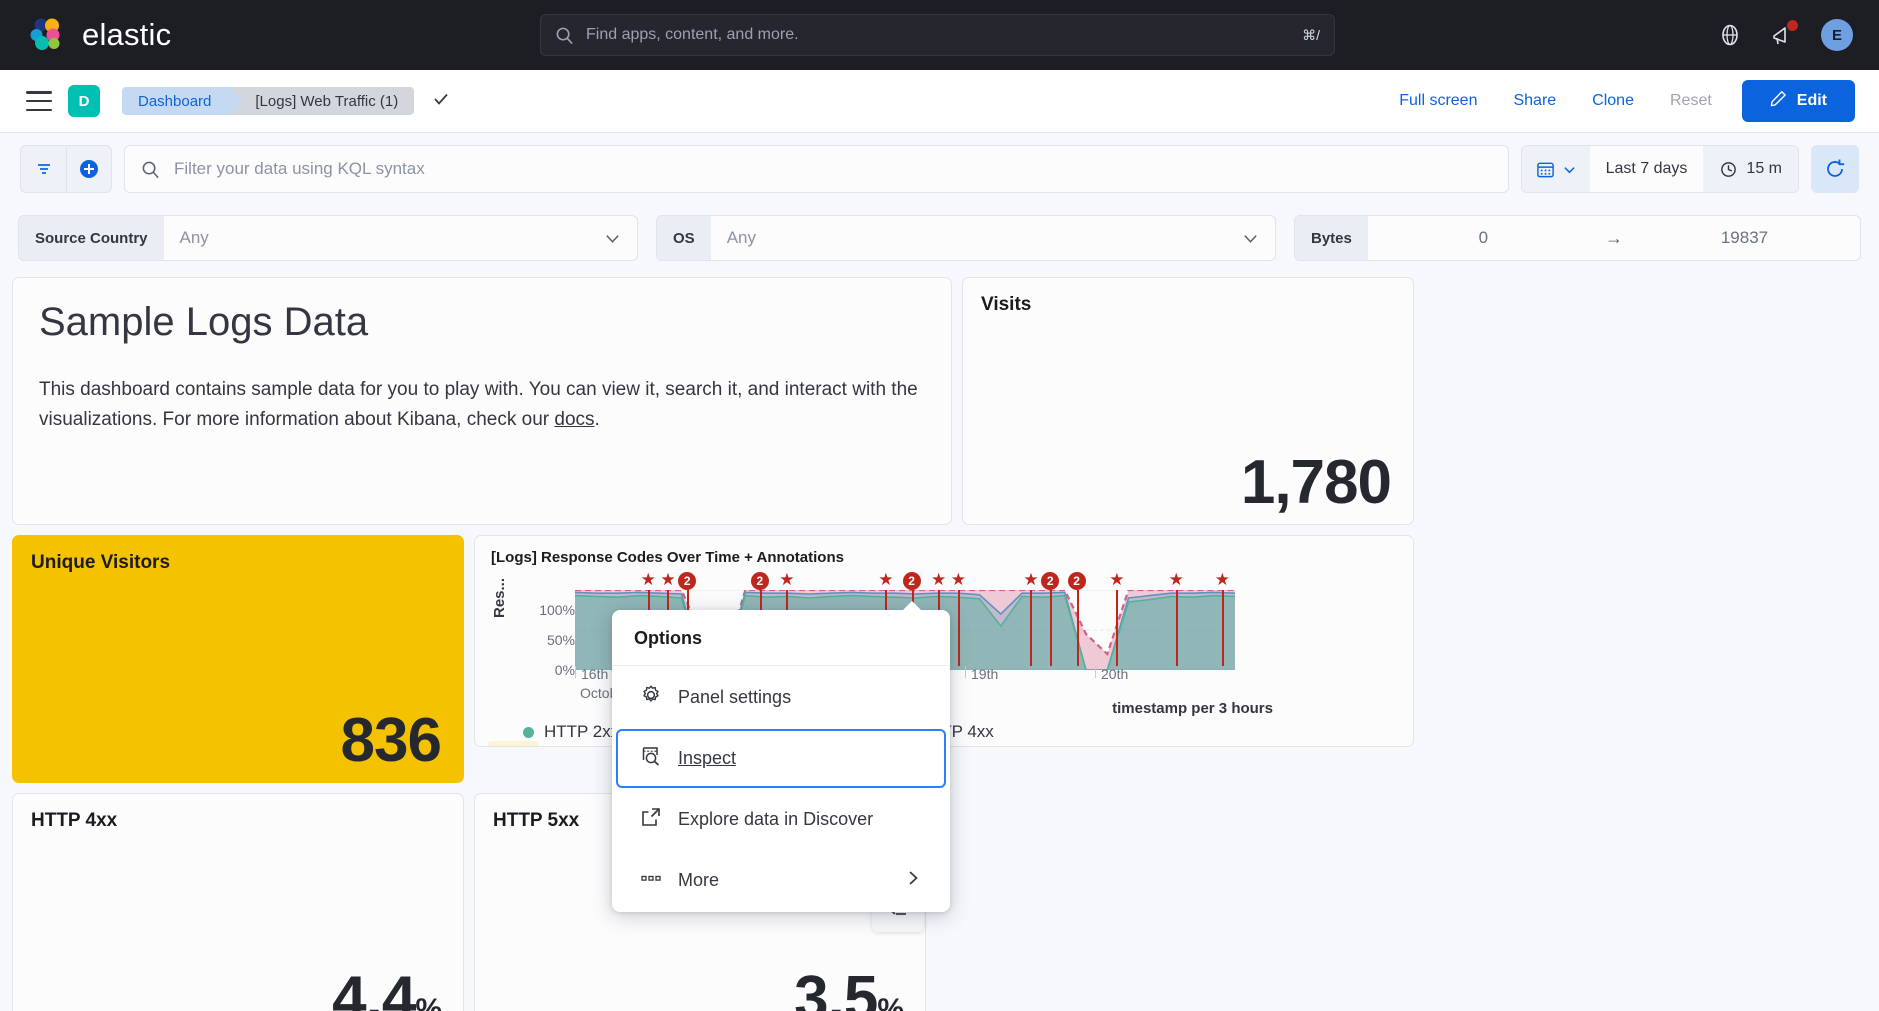 The height and width of the screenshot is (1011, 1879). Describe the element at coordinates (981, 674) in the screenshot. I see `x-tick: 19th` at that location.